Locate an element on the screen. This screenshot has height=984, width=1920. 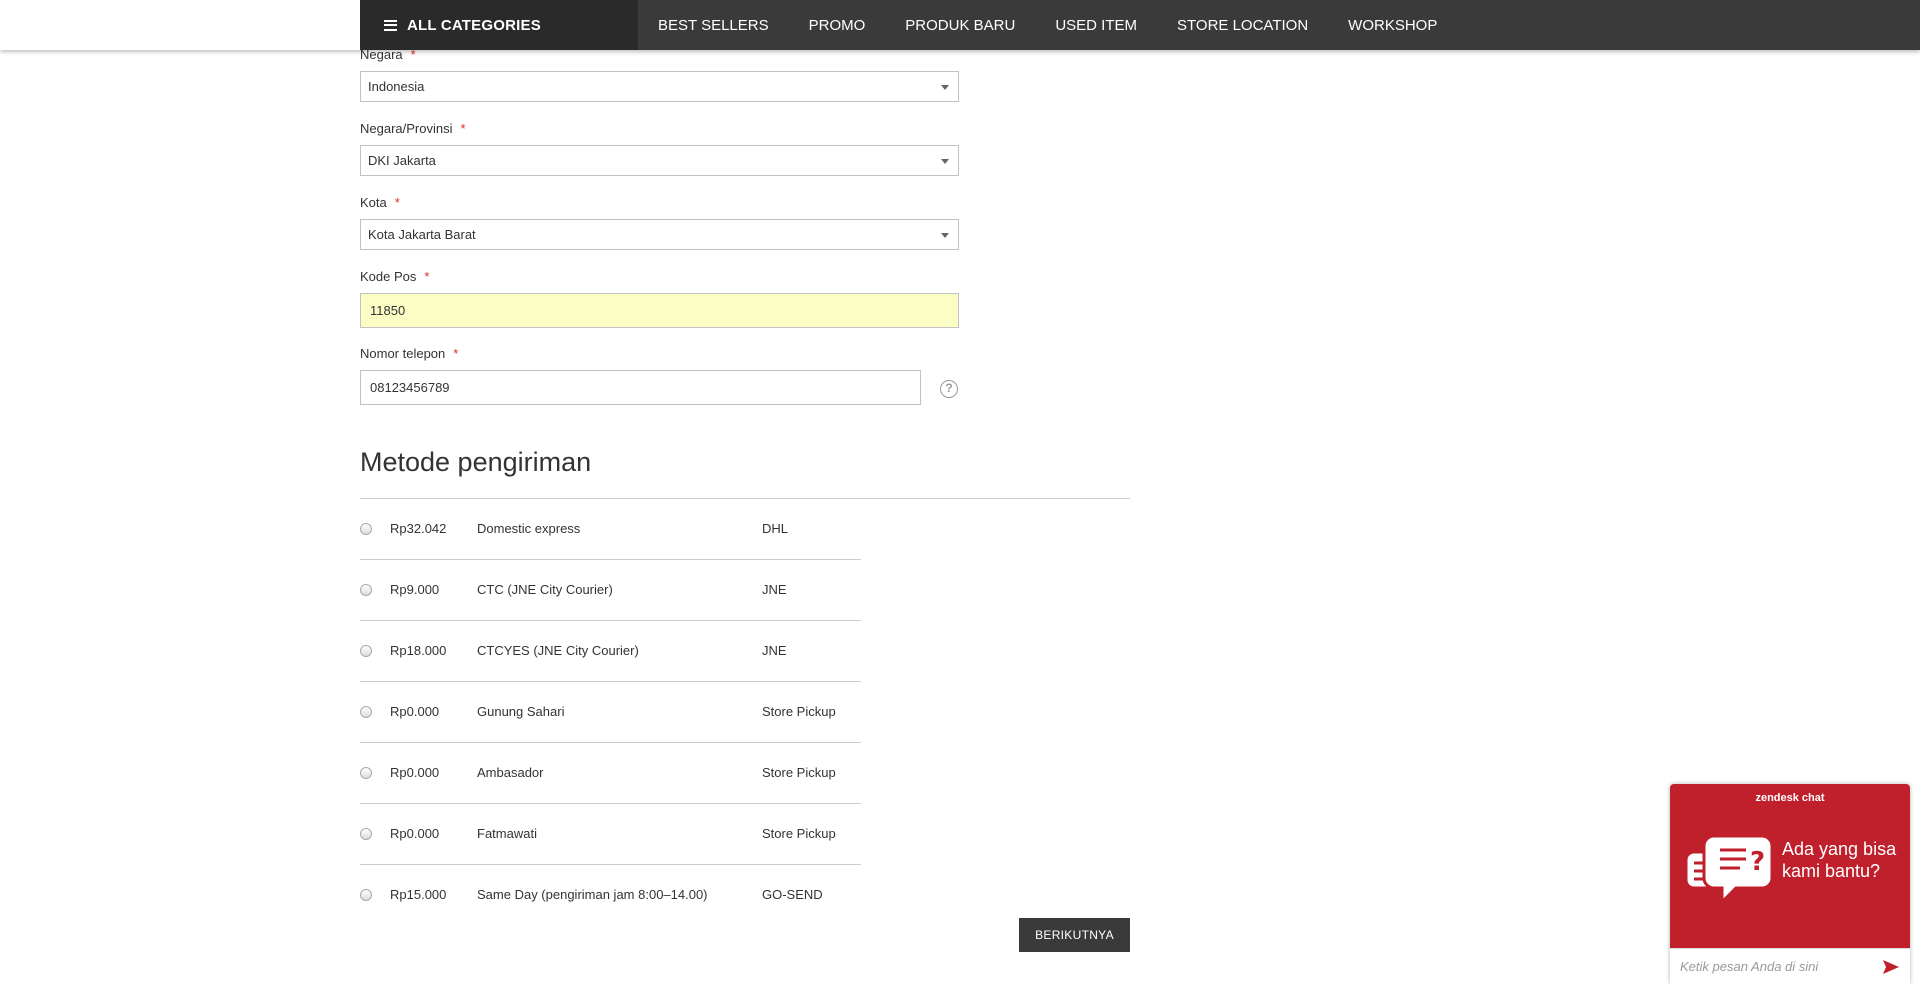
postcode-label: Kode Pos * is located at coordinates (394, 276).